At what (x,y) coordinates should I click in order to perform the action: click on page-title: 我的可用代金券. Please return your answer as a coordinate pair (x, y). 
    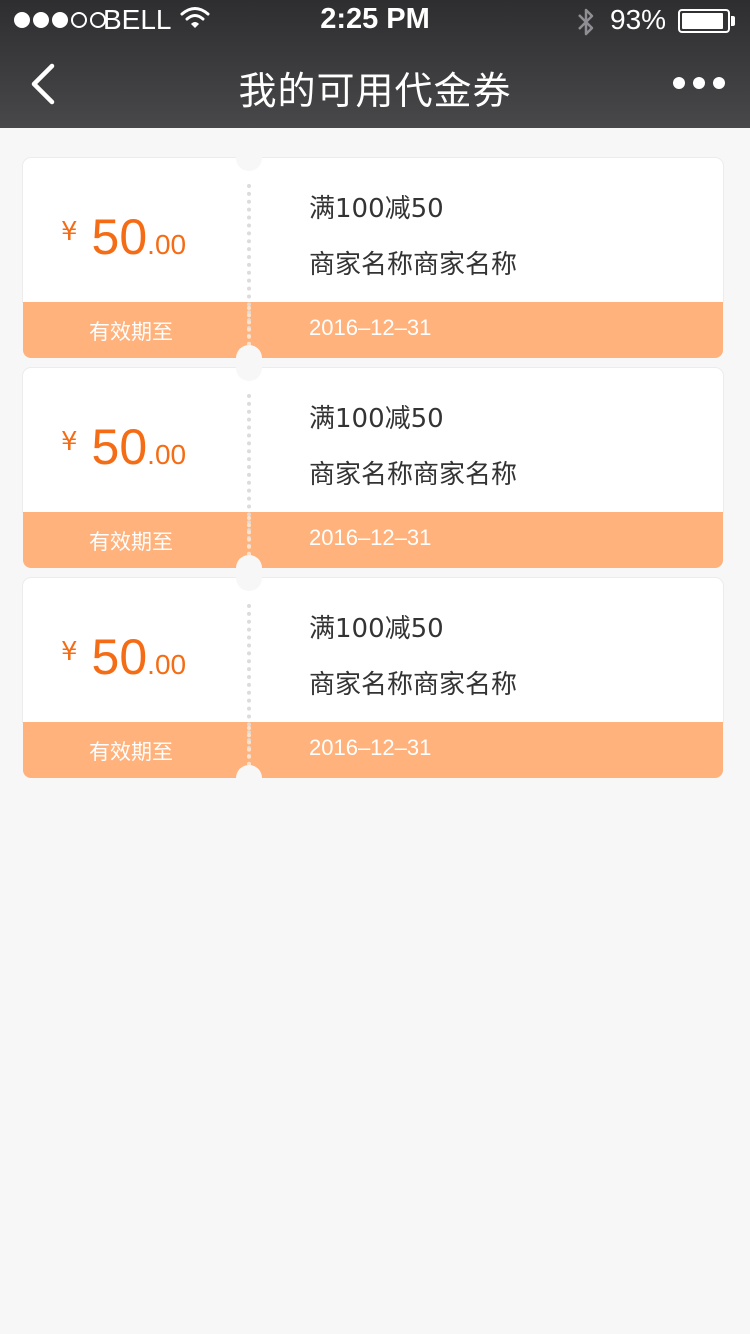
    Looking at the image, I should click on (375, 91).